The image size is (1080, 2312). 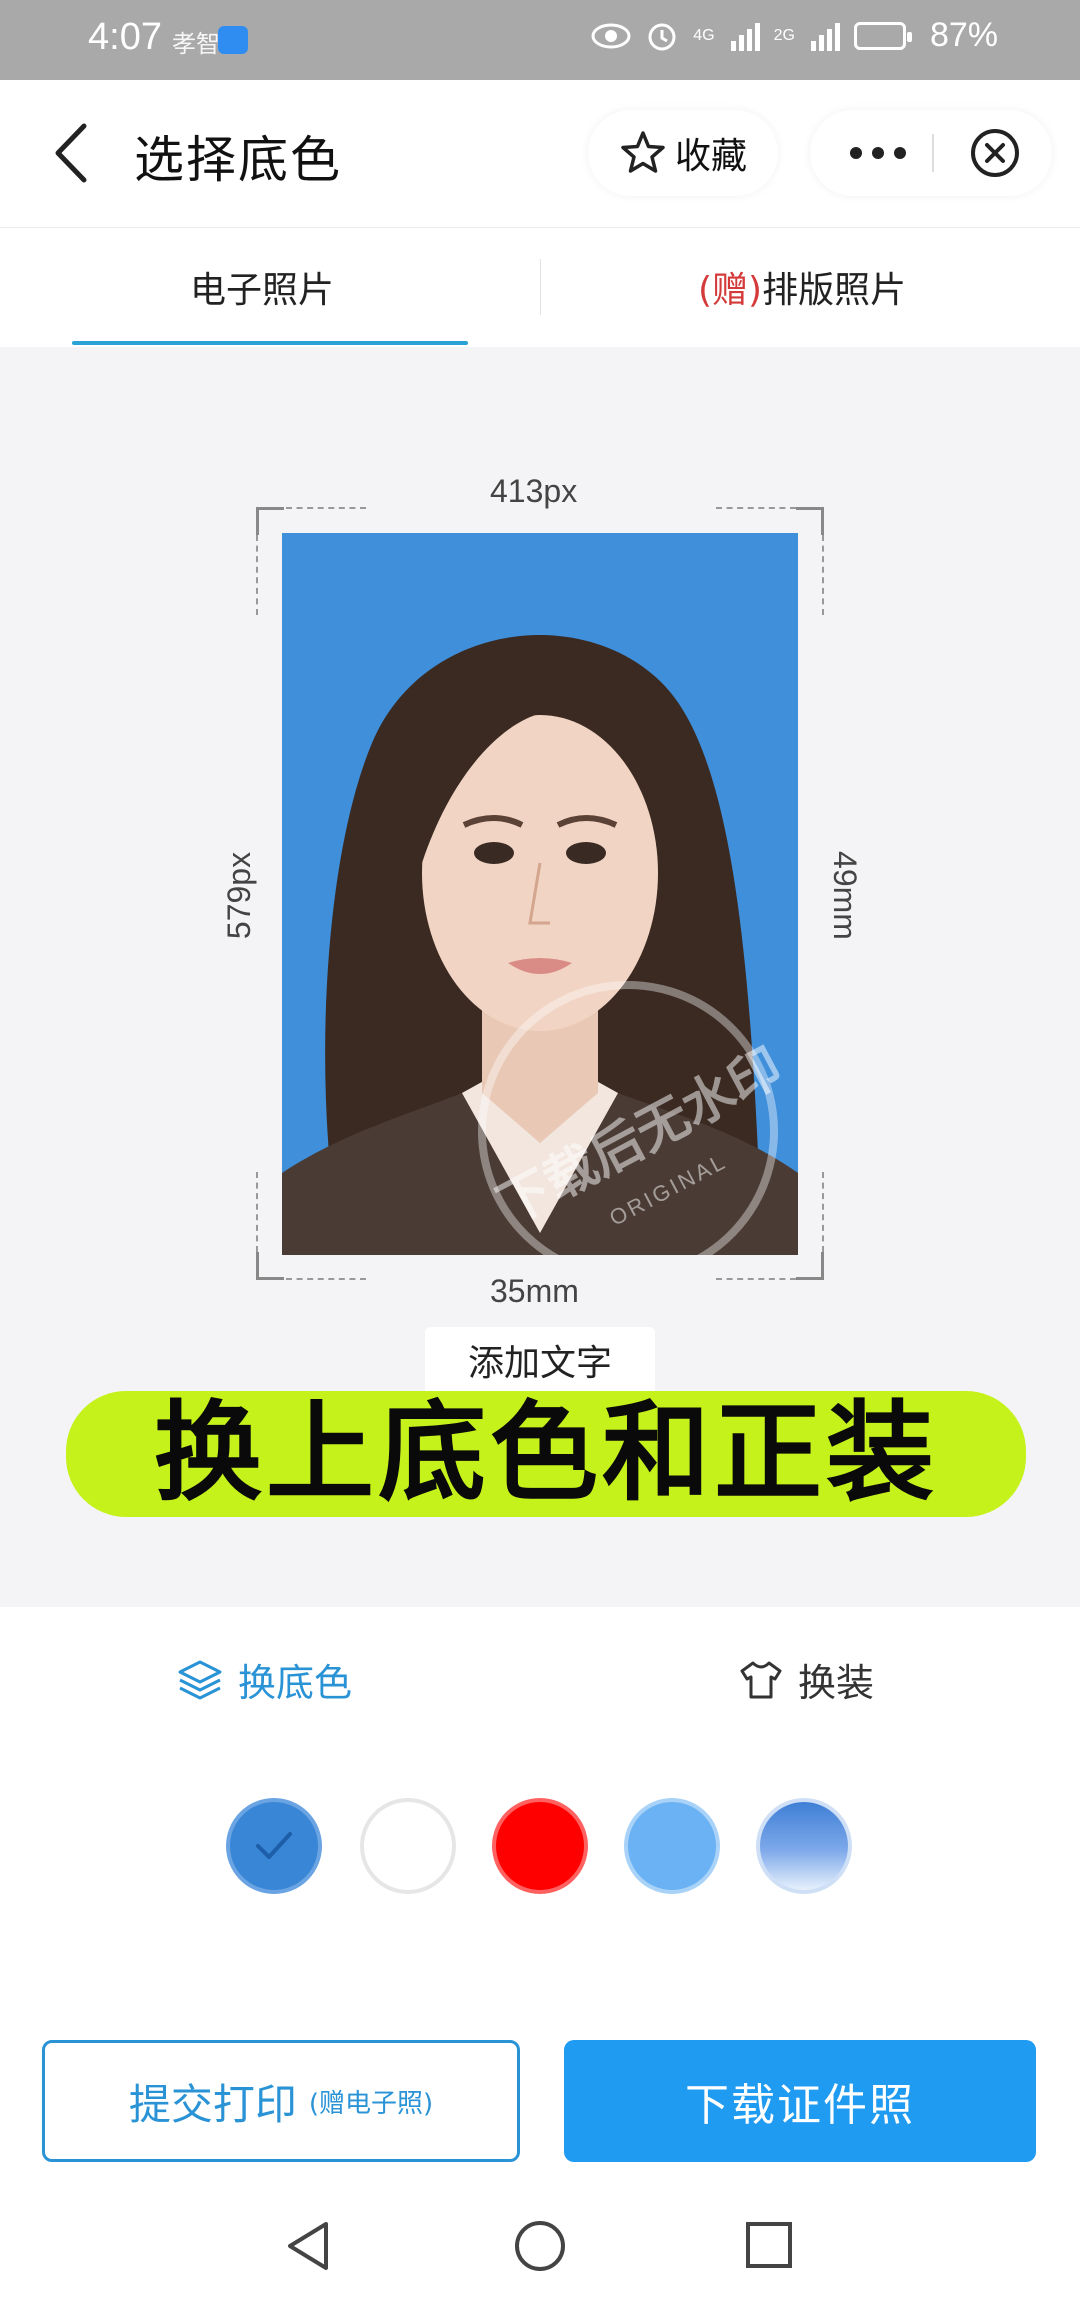 I want to click on status-icons: 4G 2G 87%, so click(x=794, y=35).